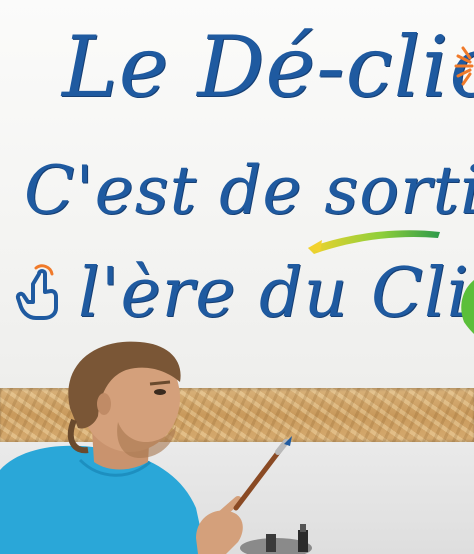  Describe the element at coordinates (467, 307) in the screenshot. I see `leaf-icon` at that location.